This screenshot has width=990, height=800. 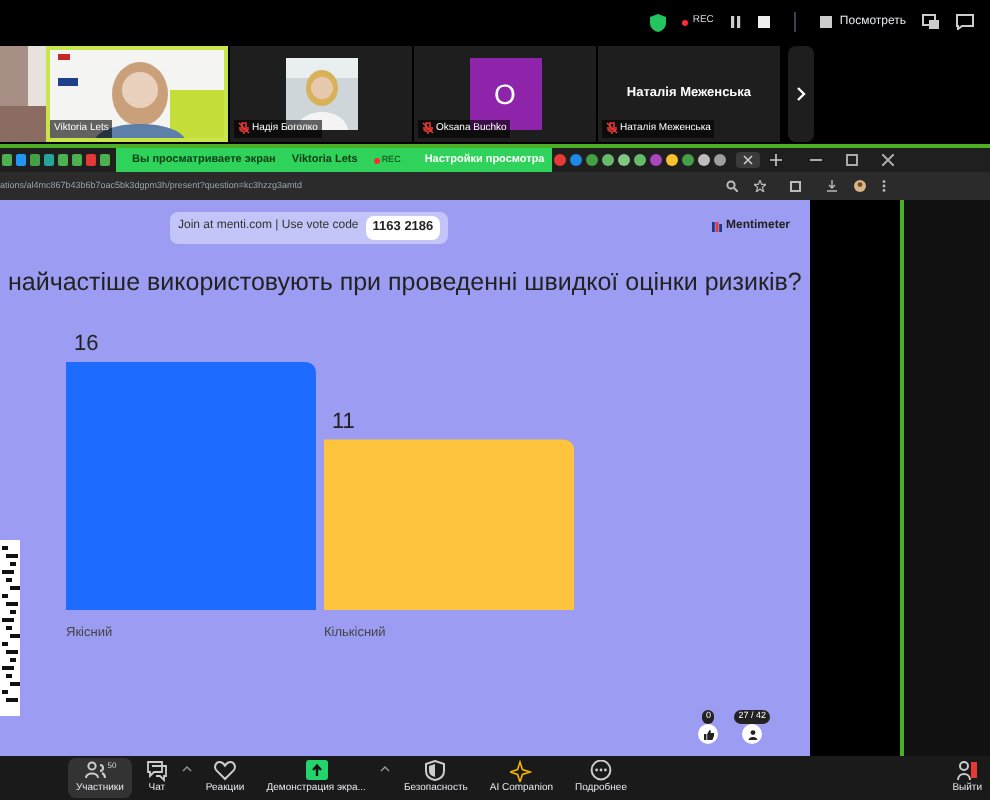 What do you see at coordinates (156, 770) in the screenshot?
I see `chat-icon` at bounding box center [156, 770].